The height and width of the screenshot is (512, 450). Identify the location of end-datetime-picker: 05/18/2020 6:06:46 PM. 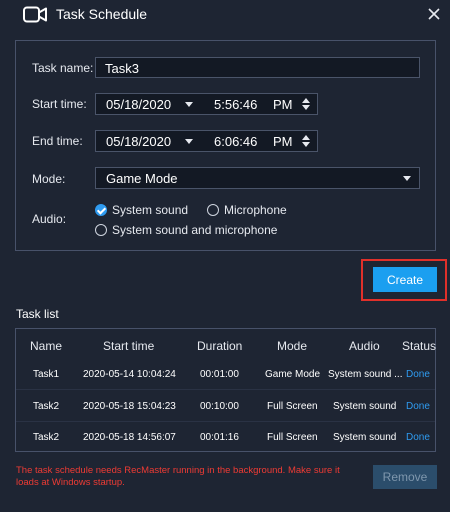
(206, 141).